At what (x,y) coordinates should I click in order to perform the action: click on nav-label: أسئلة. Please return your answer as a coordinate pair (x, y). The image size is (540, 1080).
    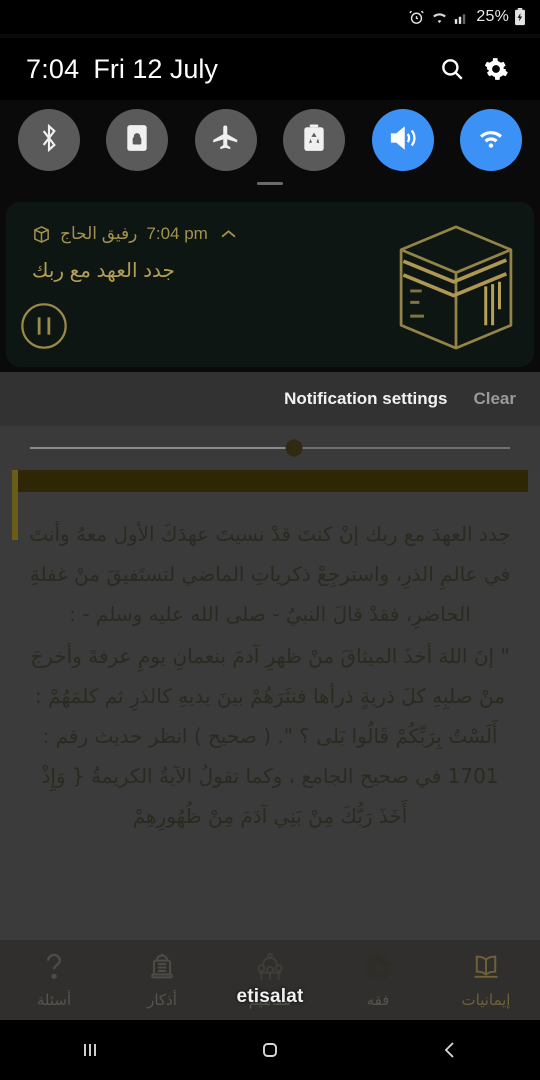
    Looking at the image, I should click on (54, 999).